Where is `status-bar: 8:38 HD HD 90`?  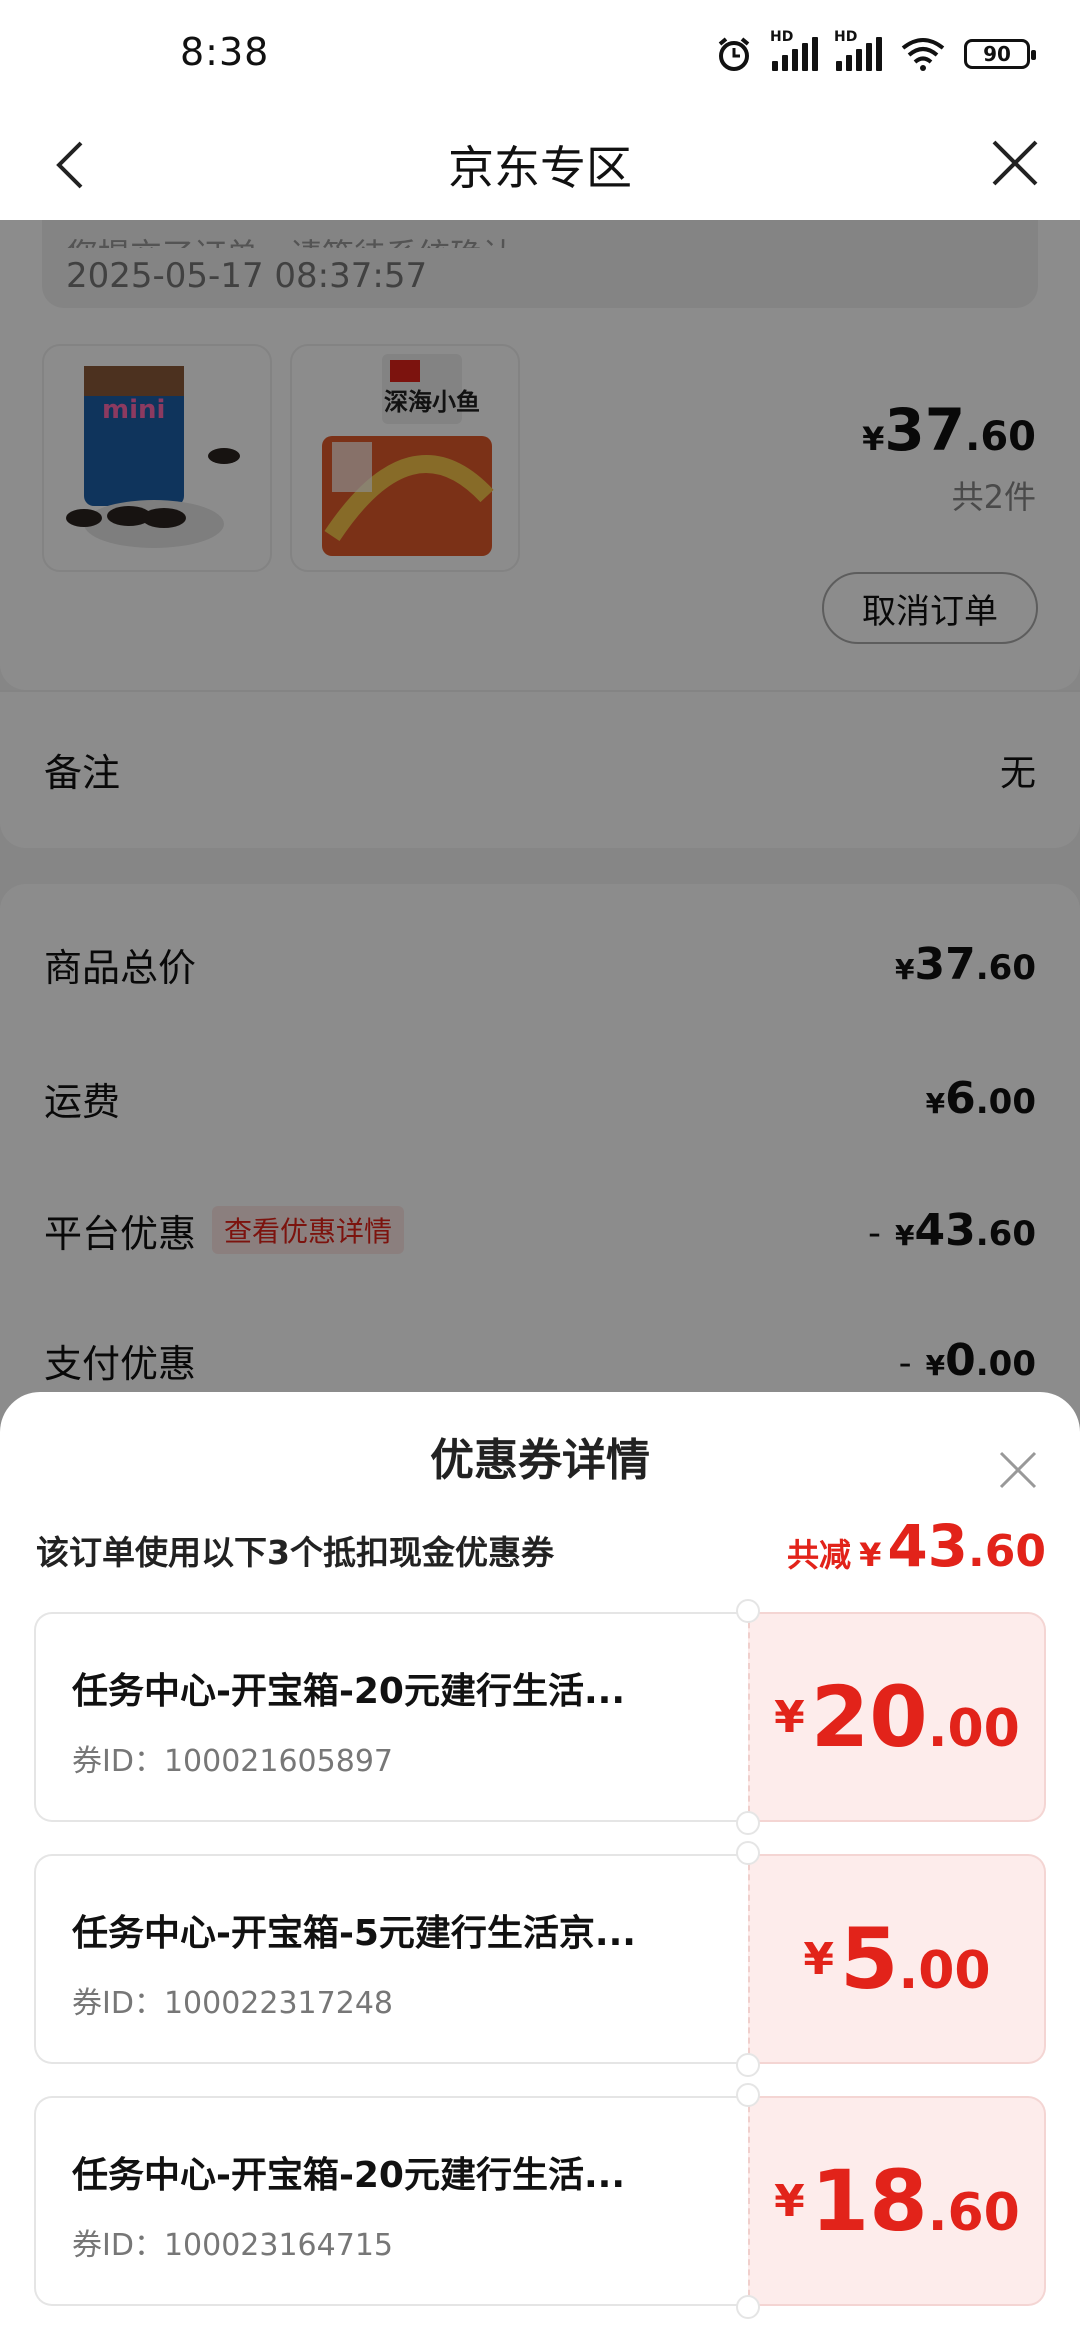 status-bar: 8:38 HD HD 90 is located at coordinates (540, 55).